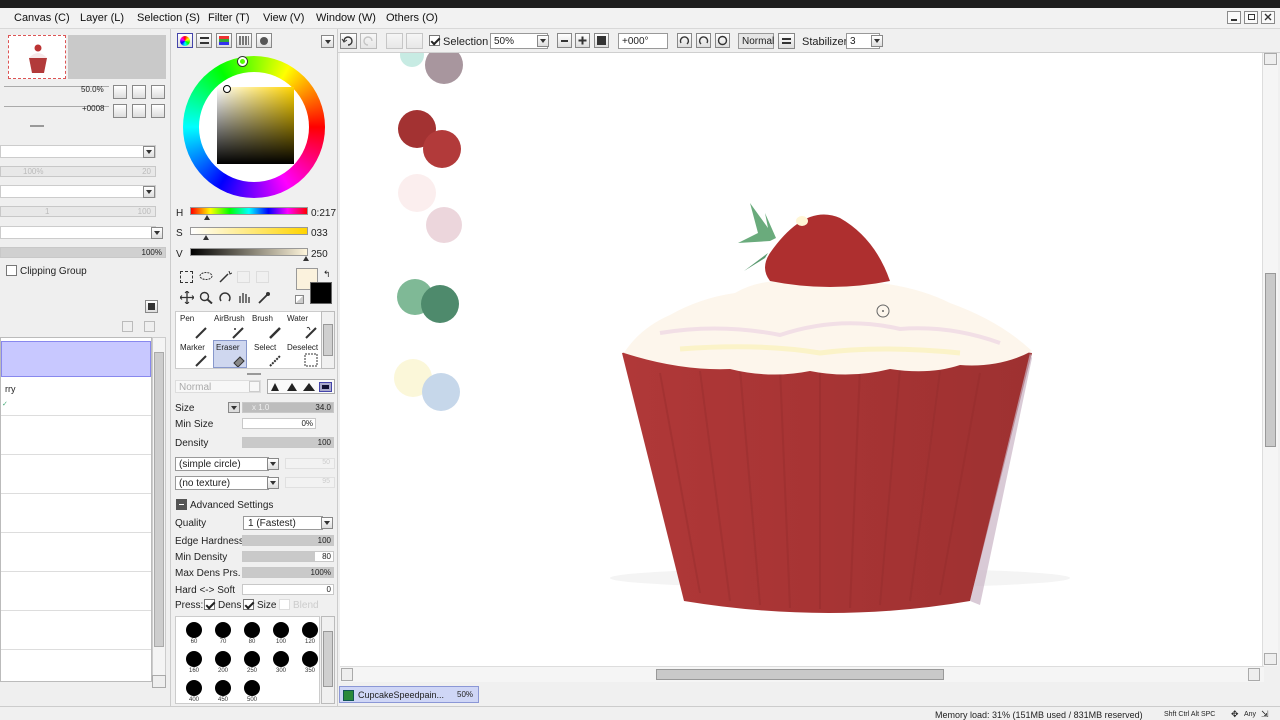 This screenshot has width=1280, height=720. Describe the element at coordinates (310, 663) in the screenshot. I see `brush-size-preset: 350` at that location.